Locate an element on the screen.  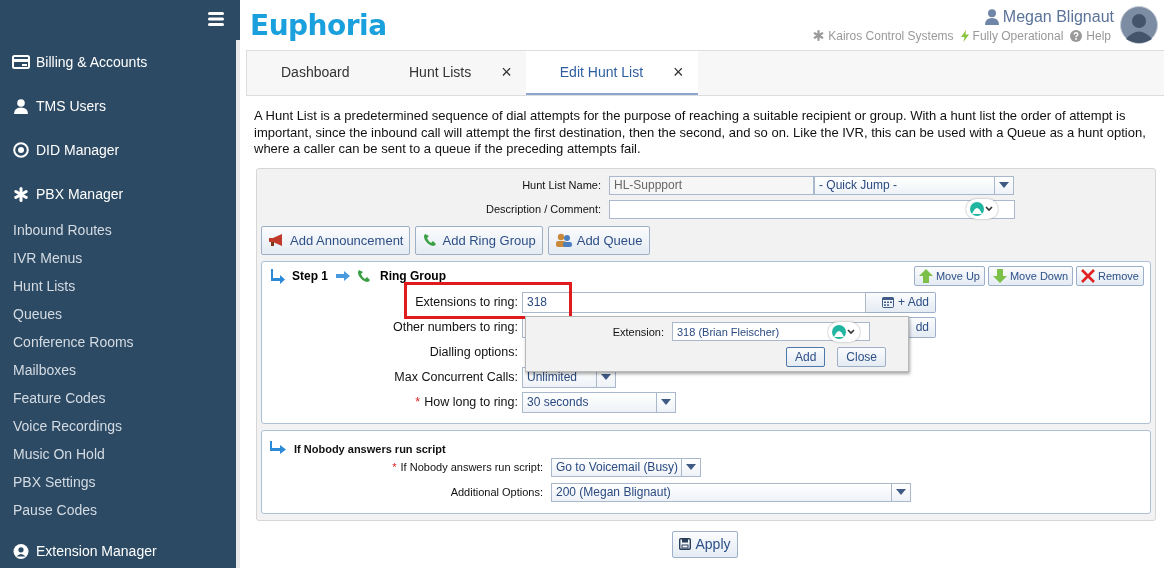
popup-button: Add is located at coordinates (805, 356).